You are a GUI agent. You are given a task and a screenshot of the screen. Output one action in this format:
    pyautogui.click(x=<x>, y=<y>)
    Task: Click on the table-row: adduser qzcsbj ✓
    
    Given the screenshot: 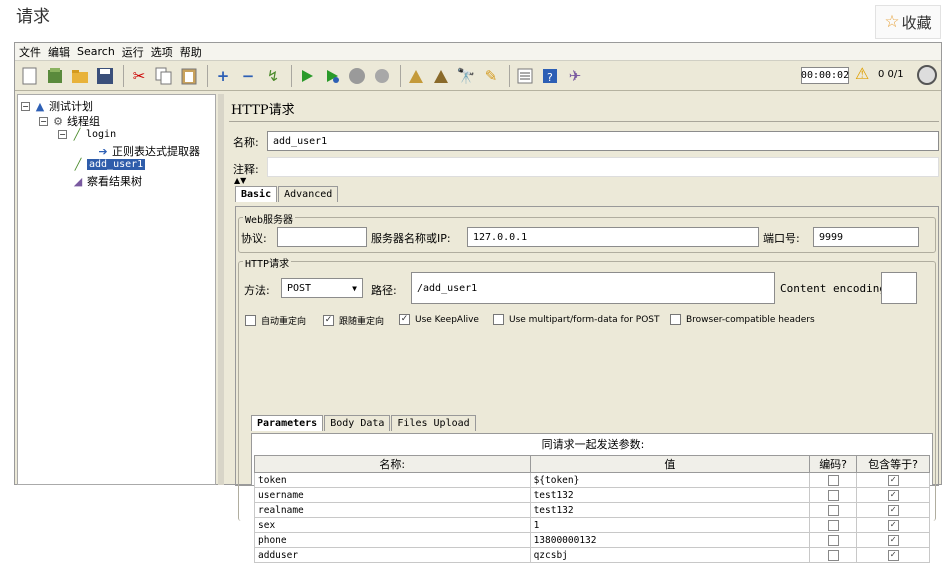 What is the action you would take?
    pyautogui.click(x=592, y=555)
    